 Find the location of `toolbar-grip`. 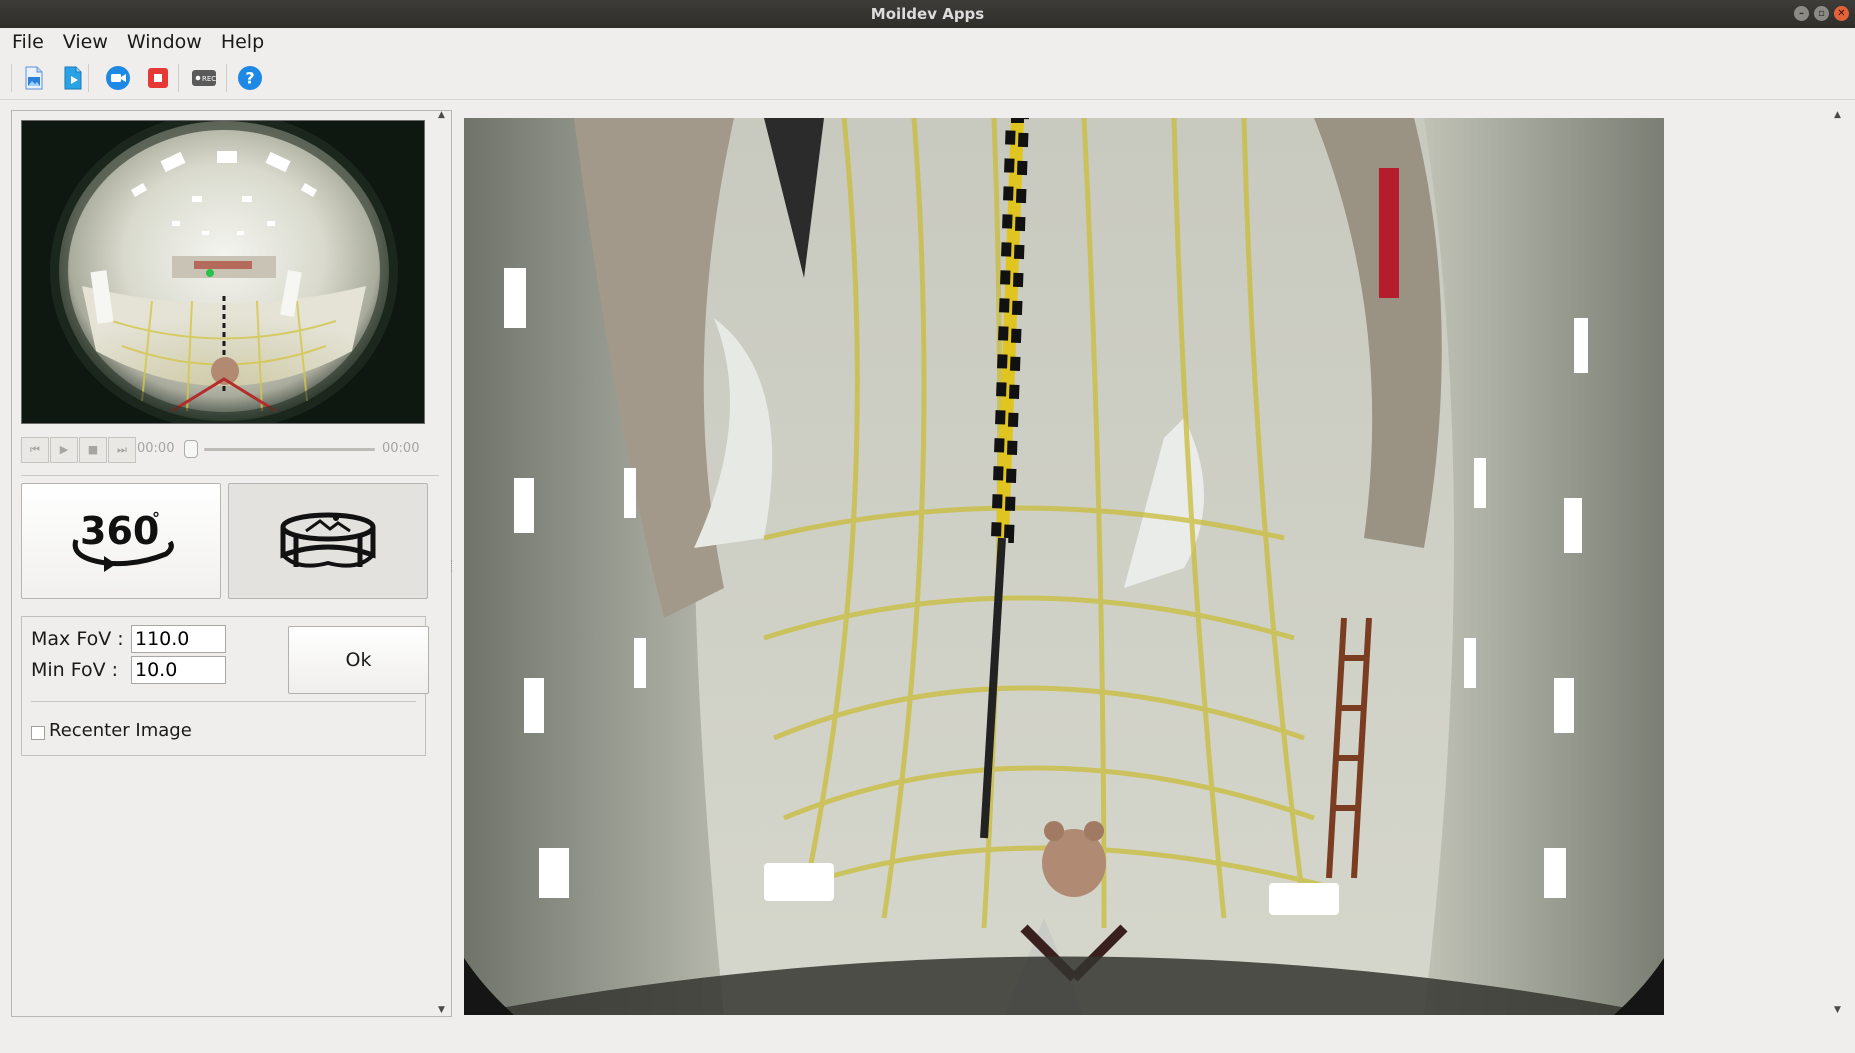

toolbar-grip is located at coordinates (11, 78).